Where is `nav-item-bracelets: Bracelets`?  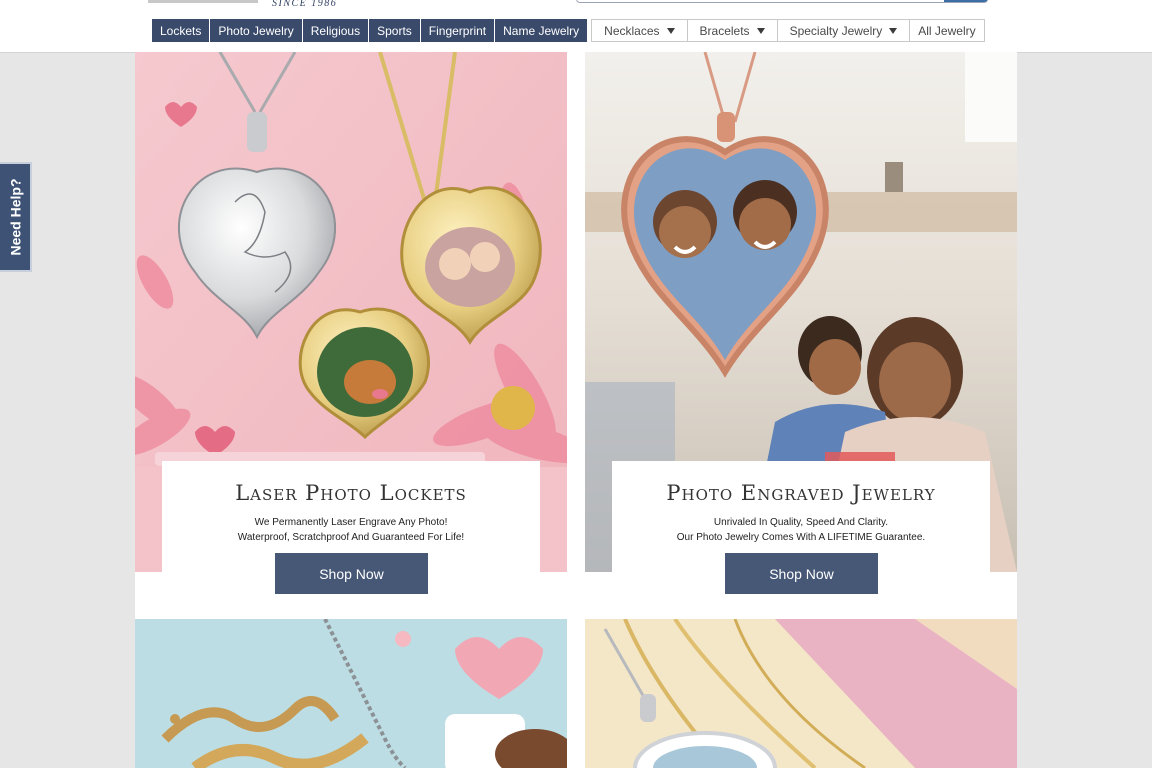
nav-item-bracelets: Bracelets is located at coordinates (732, 30).